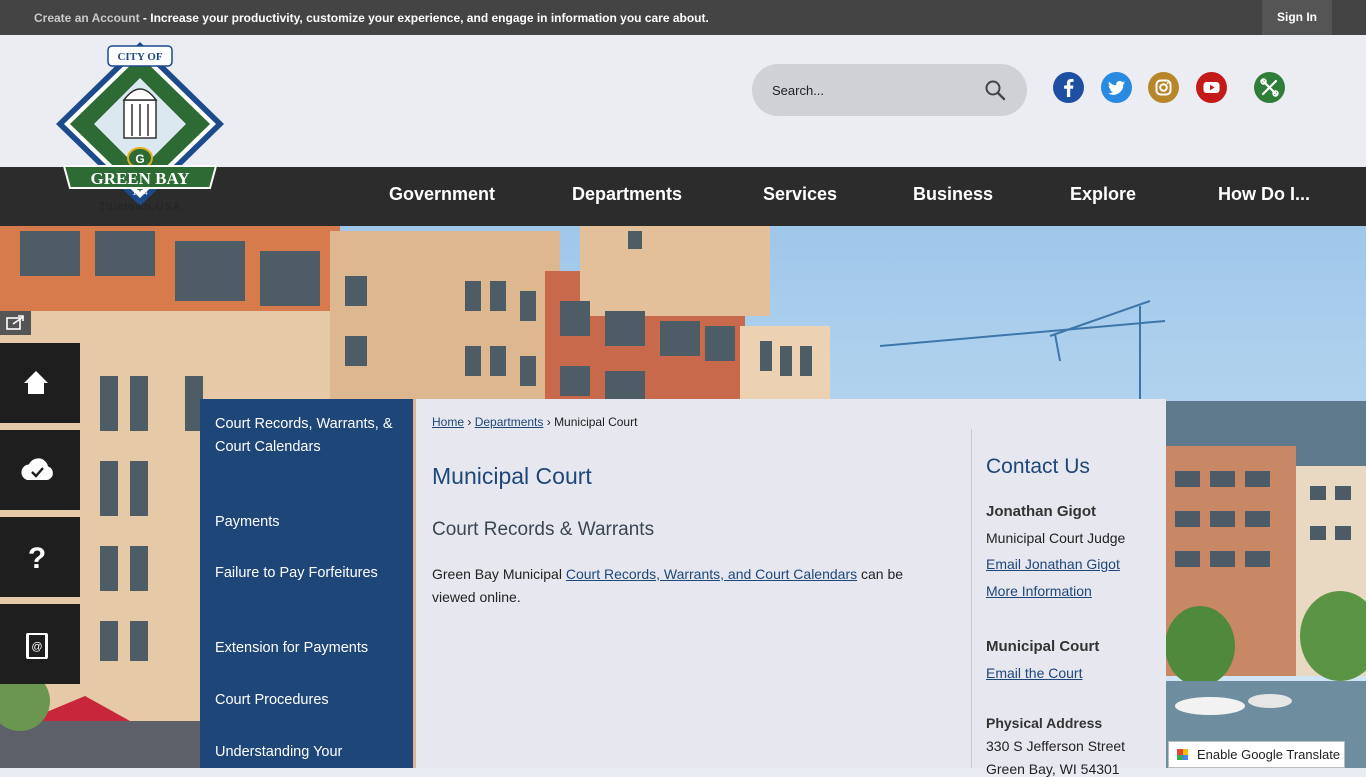  Describe the element at coordinates (995, 90) in the screenshot. I see `search-icon` at that location.